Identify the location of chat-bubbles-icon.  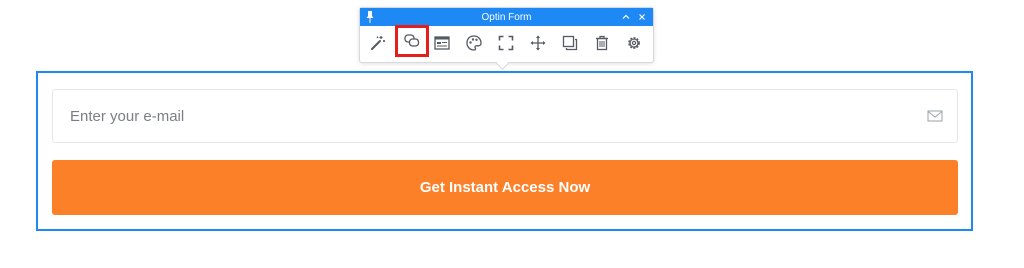
(412, 40).